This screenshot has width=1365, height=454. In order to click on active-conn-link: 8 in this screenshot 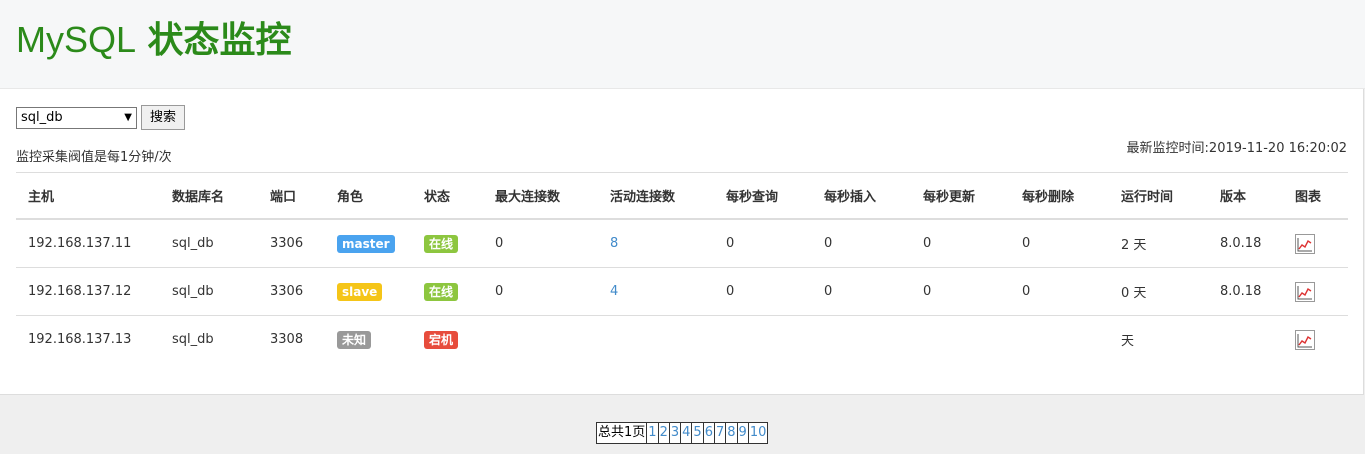, I will do `click(614, 243)`.